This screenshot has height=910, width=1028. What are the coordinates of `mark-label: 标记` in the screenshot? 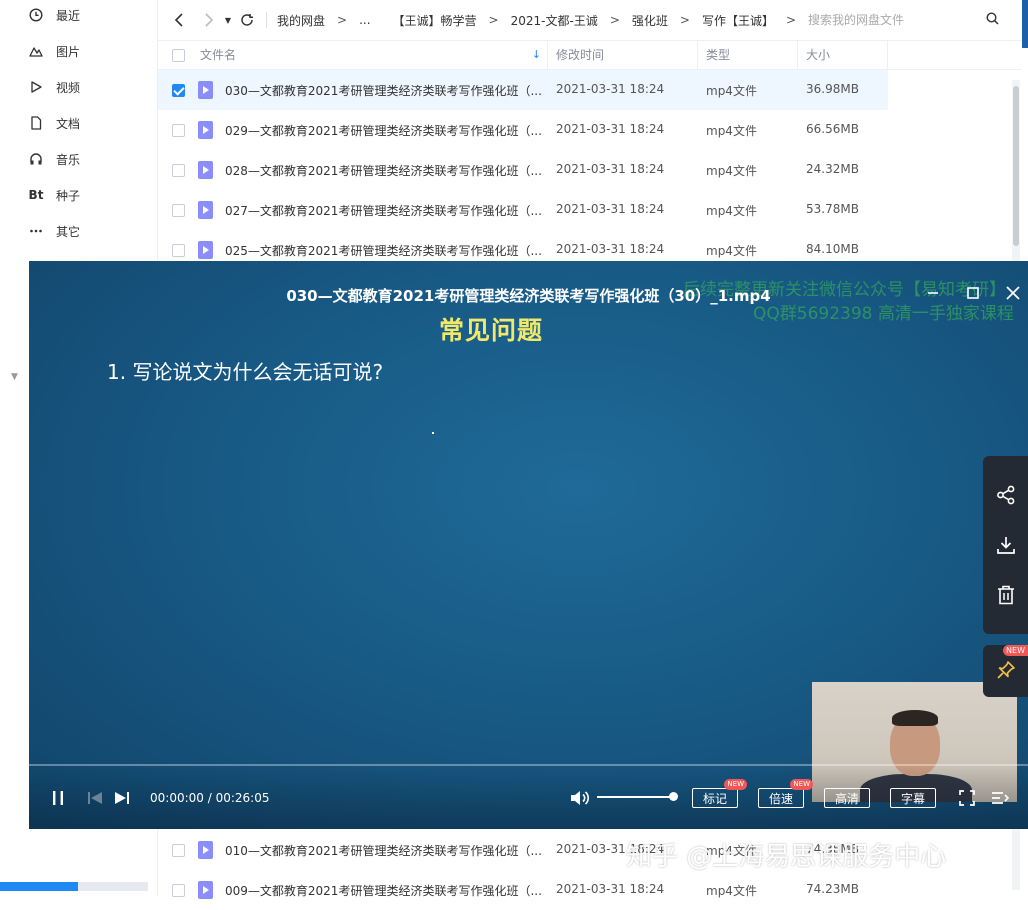 It's located at (714, 798).